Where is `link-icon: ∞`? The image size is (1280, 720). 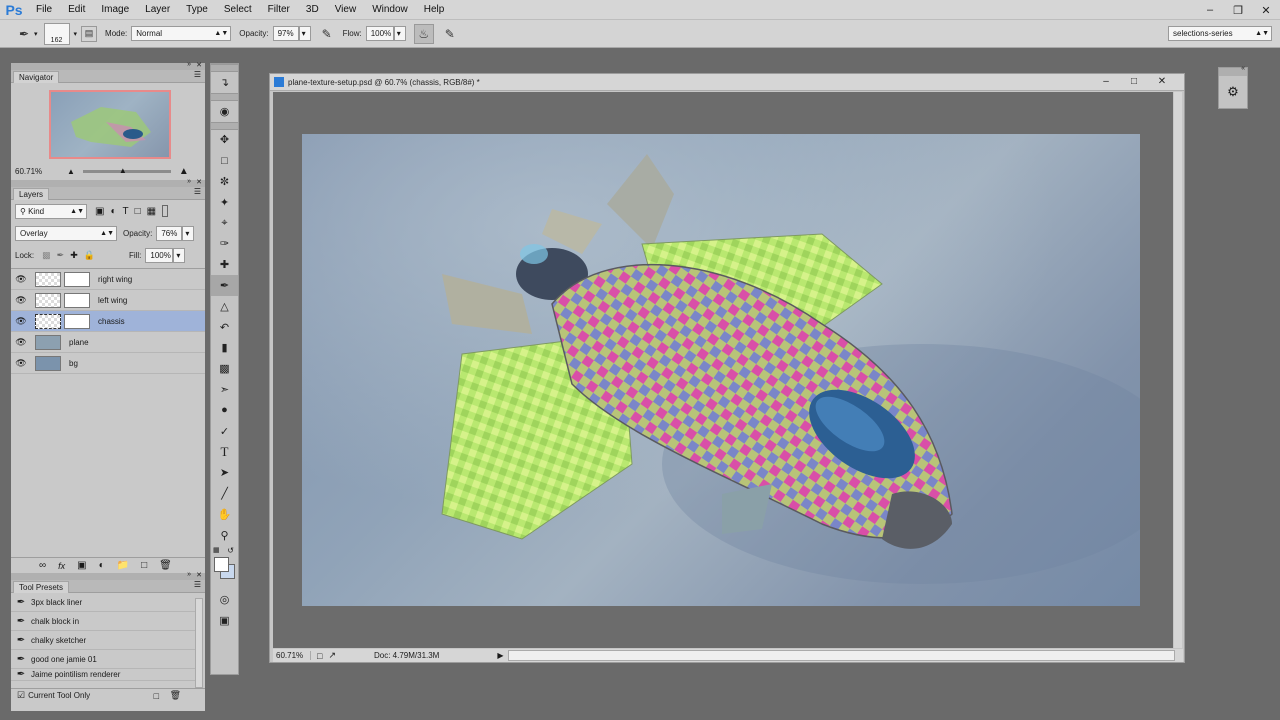 link-icon: ∞ is located at coordinates (42, 565).